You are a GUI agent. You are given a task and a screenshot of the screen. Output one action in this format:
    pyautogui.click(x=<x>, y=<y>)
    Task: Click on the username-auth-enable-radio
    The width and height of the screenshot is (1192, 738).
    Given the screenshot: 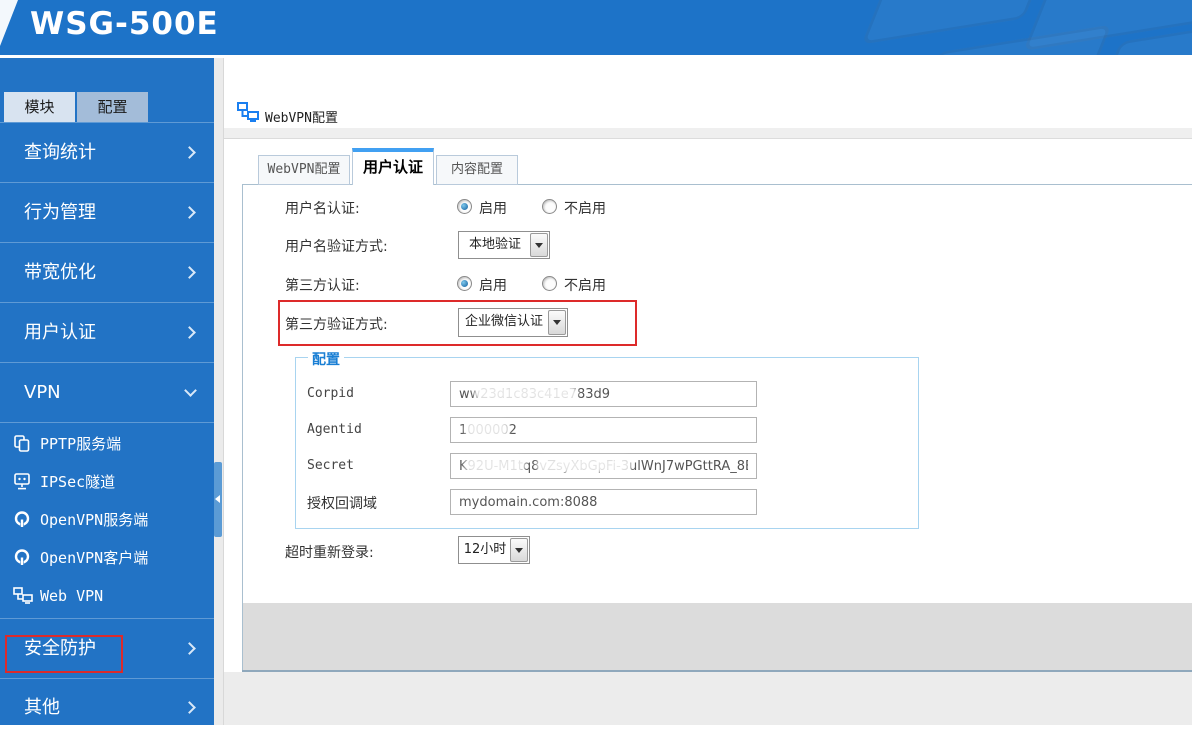 What is the action you would take?
    pyautogui.click(x=464, y=206)
    